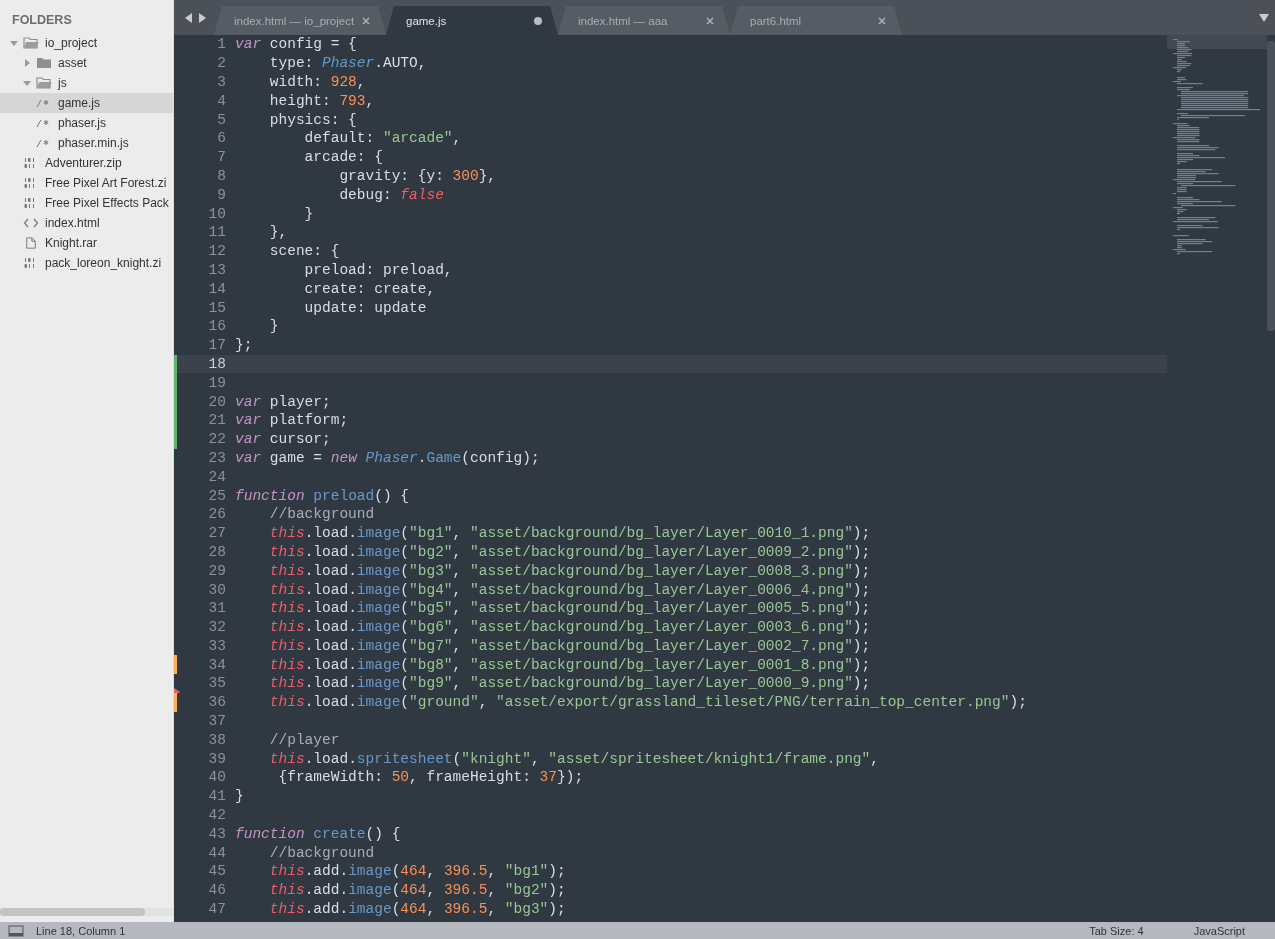  Describe the element at coordinates (217, 739) in the screenshot. I see `line-number: 38` at that location.